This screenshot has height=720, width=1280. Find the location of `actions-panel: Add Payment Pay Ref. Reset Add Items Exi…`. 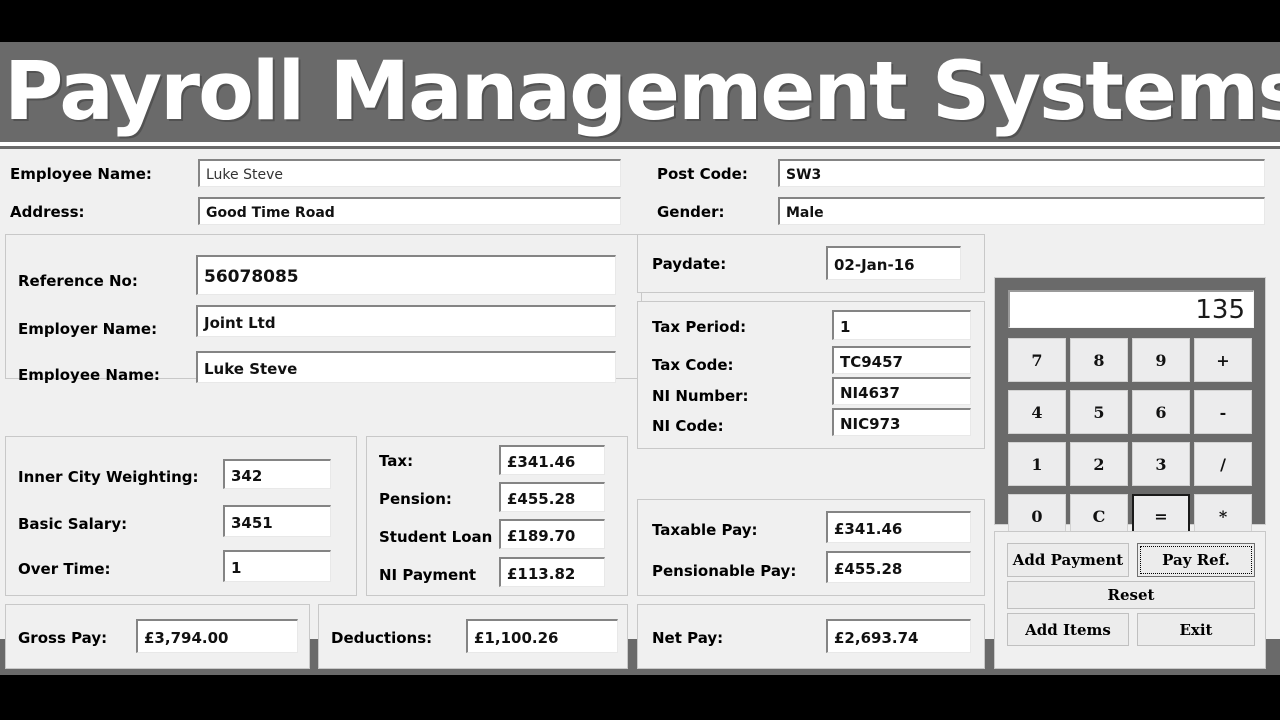

actions-panel: Add Payment Pay Ref. Reset Add Items Exi… is located at coordinates (1130, 600).